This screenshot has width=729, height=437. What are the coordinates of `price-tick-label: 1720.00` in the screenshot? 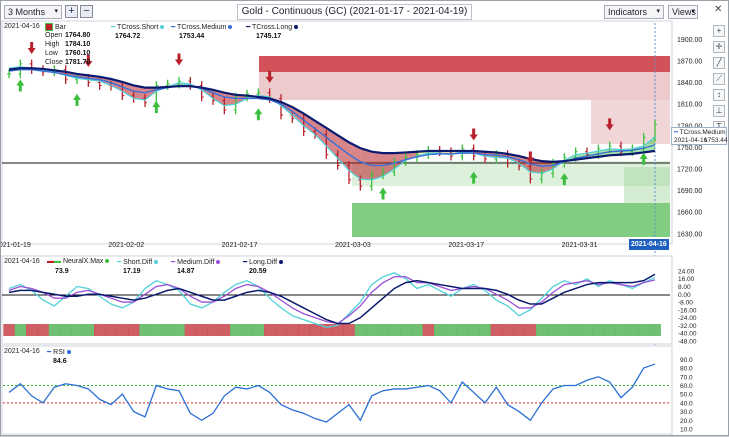 It's located at (689, 170).